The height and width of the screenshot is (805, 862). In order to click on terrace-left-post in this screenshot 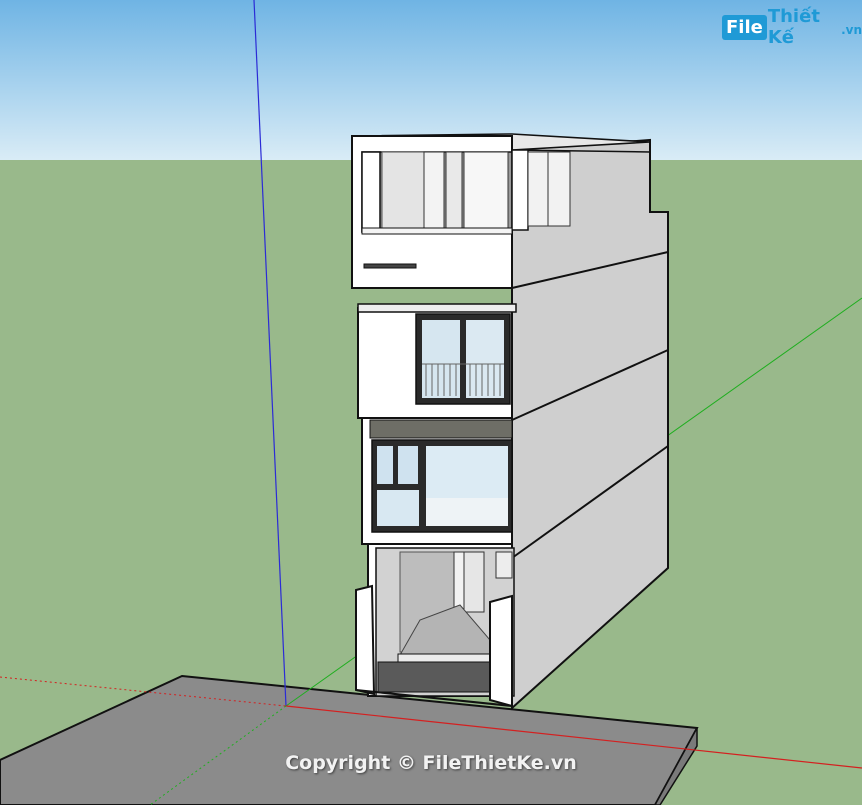, I will do `click(371, 192)`.